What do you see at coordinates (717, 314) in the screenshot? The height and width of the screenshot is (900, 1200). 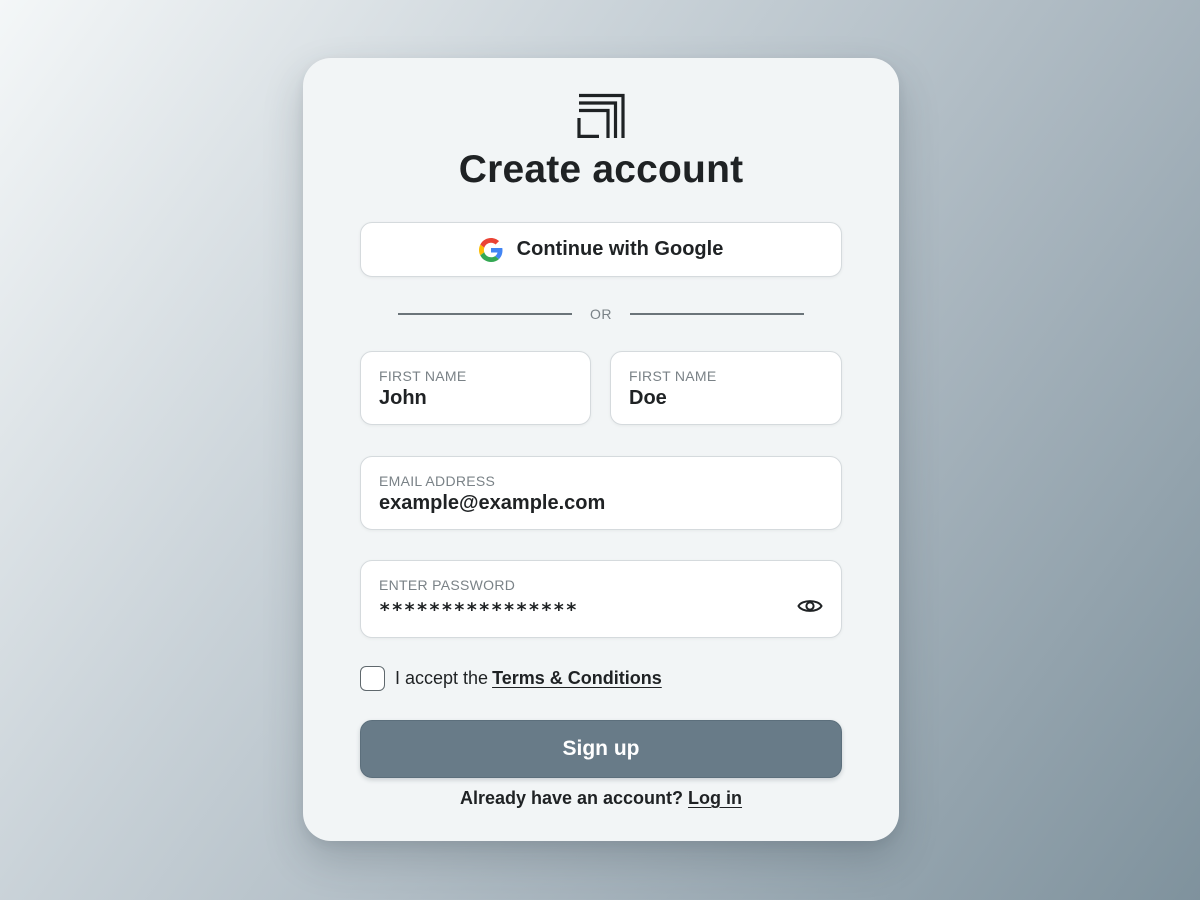 I see `divider-line-right` at bounding box center [717, 314].